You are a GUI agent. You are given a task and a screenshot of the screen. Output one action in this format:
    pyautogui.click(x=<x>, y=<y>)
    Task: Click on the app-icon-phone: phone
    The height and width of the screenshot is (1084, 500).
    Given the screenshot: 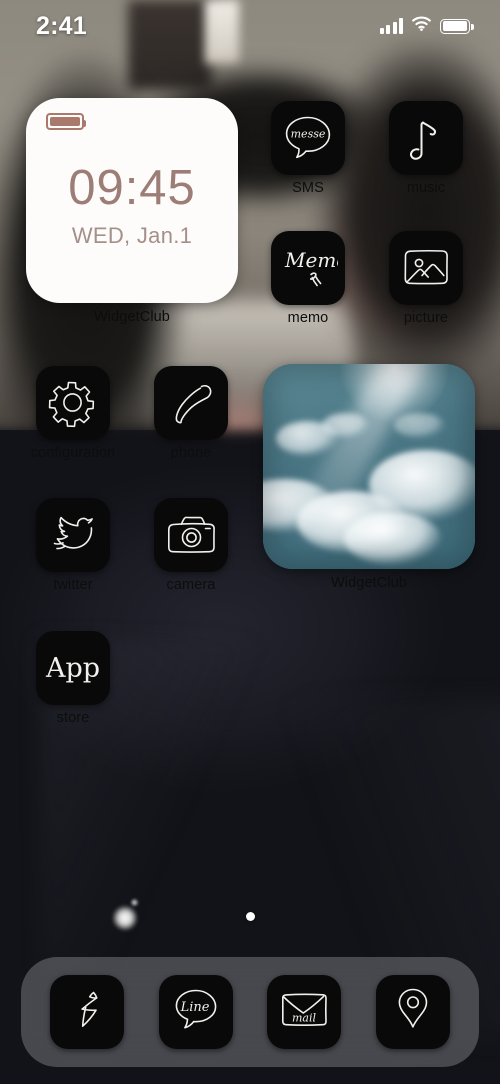 What is the action you would take?
    pyautogui.click(x=191, y=413)
    